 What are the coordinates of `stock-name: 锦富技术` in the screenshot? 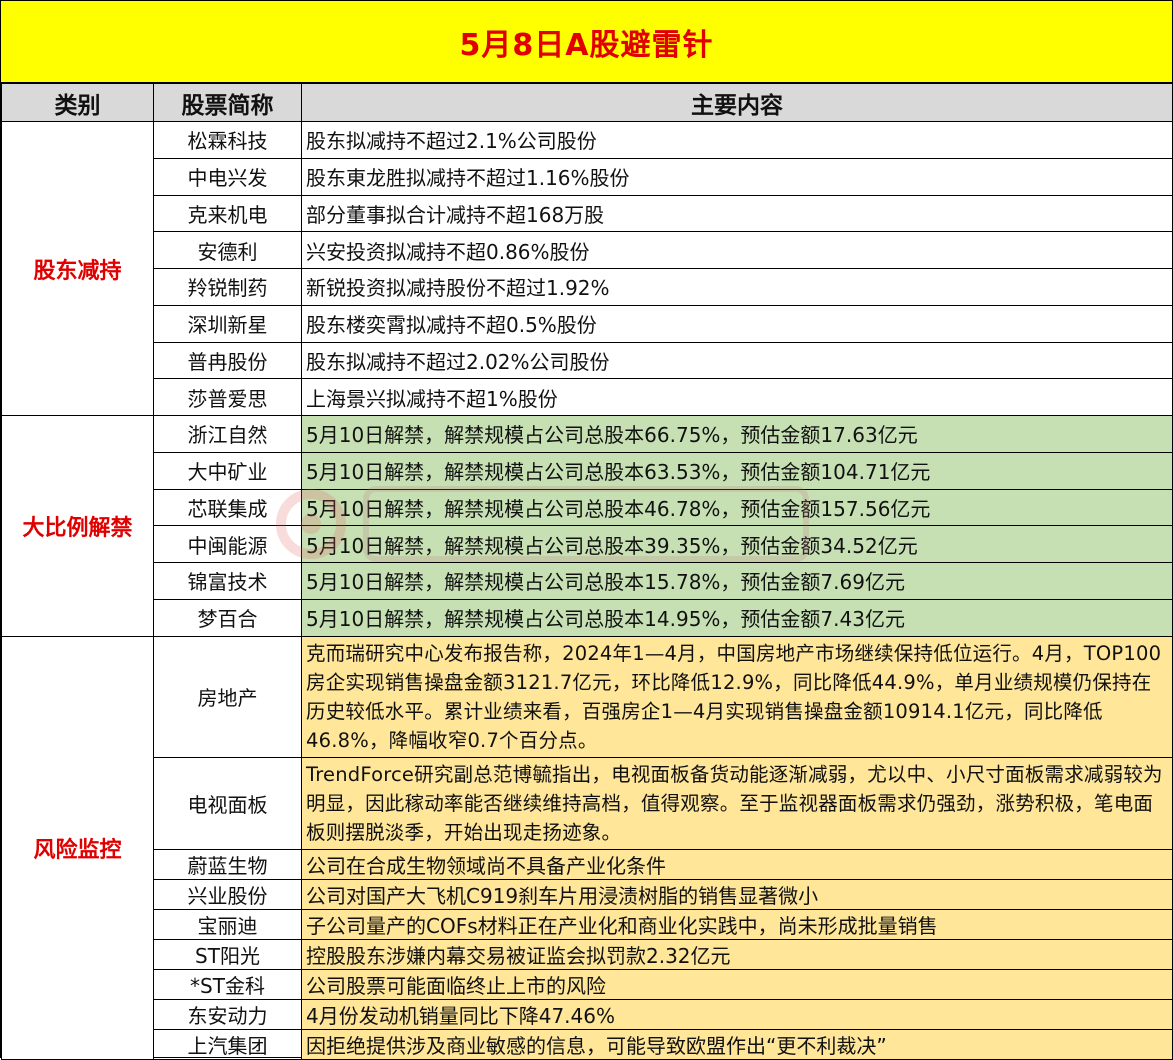 It's located at (227, 581).